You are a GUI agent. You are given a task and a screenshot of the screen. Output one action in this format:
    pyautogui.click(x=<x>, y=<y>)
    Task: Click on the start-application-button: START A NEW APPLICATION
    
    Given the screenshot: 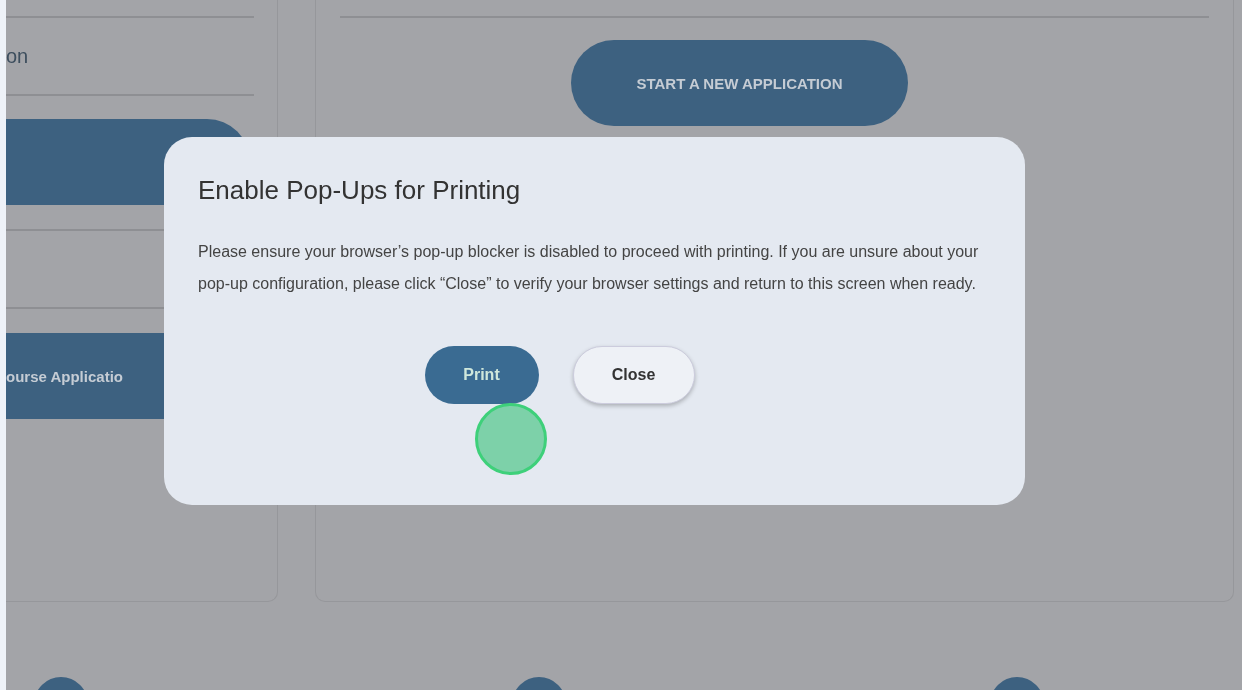 What is the action you would take?
    pyautogui.click(x=739, y=83)
    